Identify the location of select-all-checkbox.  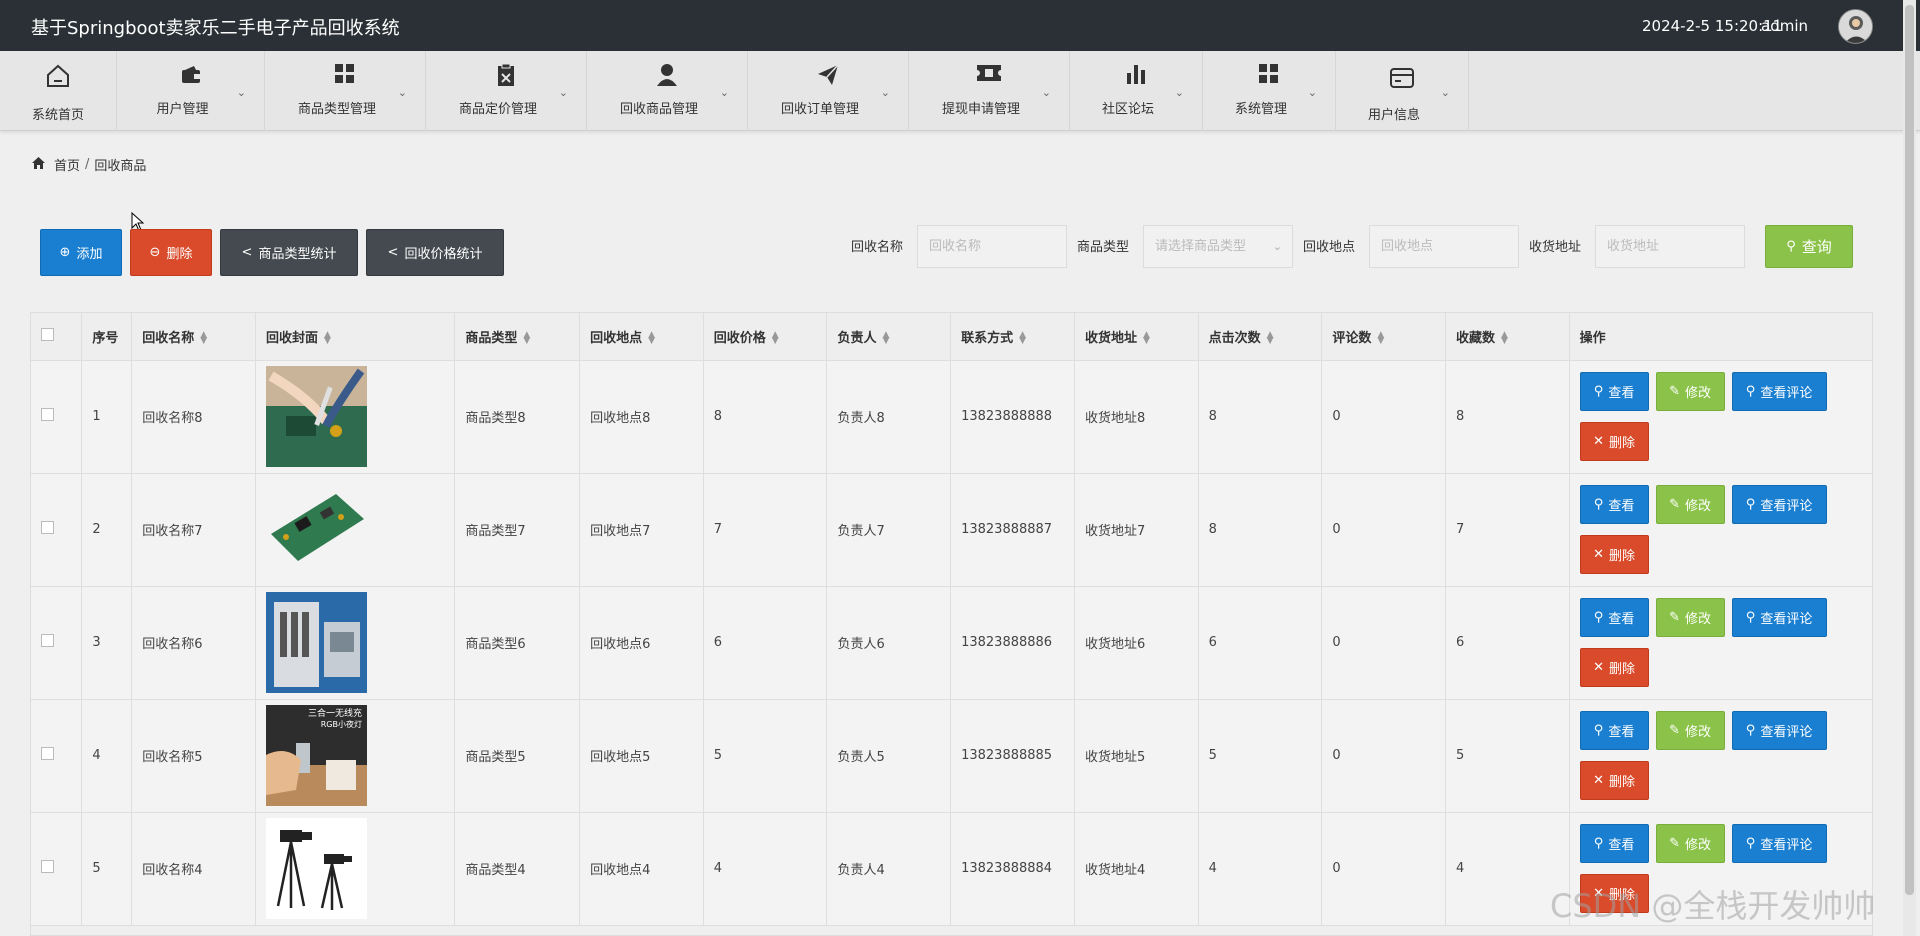
(47, 334).